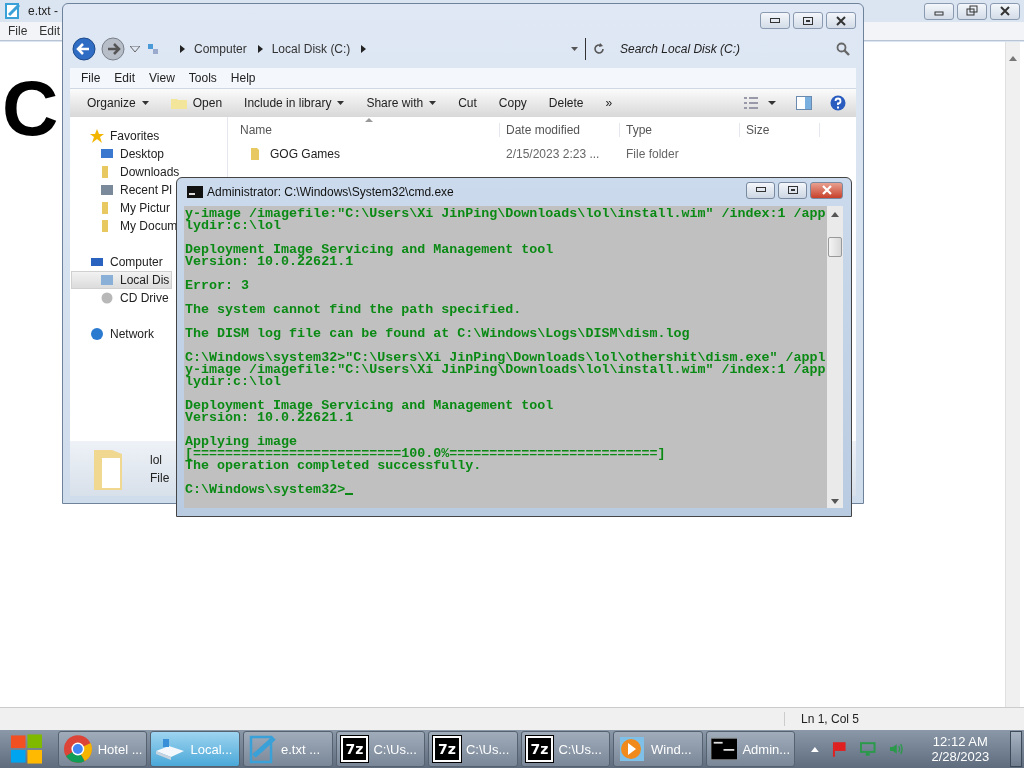 This screenshot has width=1024, height=768. I want to click on text-cursor, so click(349, 494).